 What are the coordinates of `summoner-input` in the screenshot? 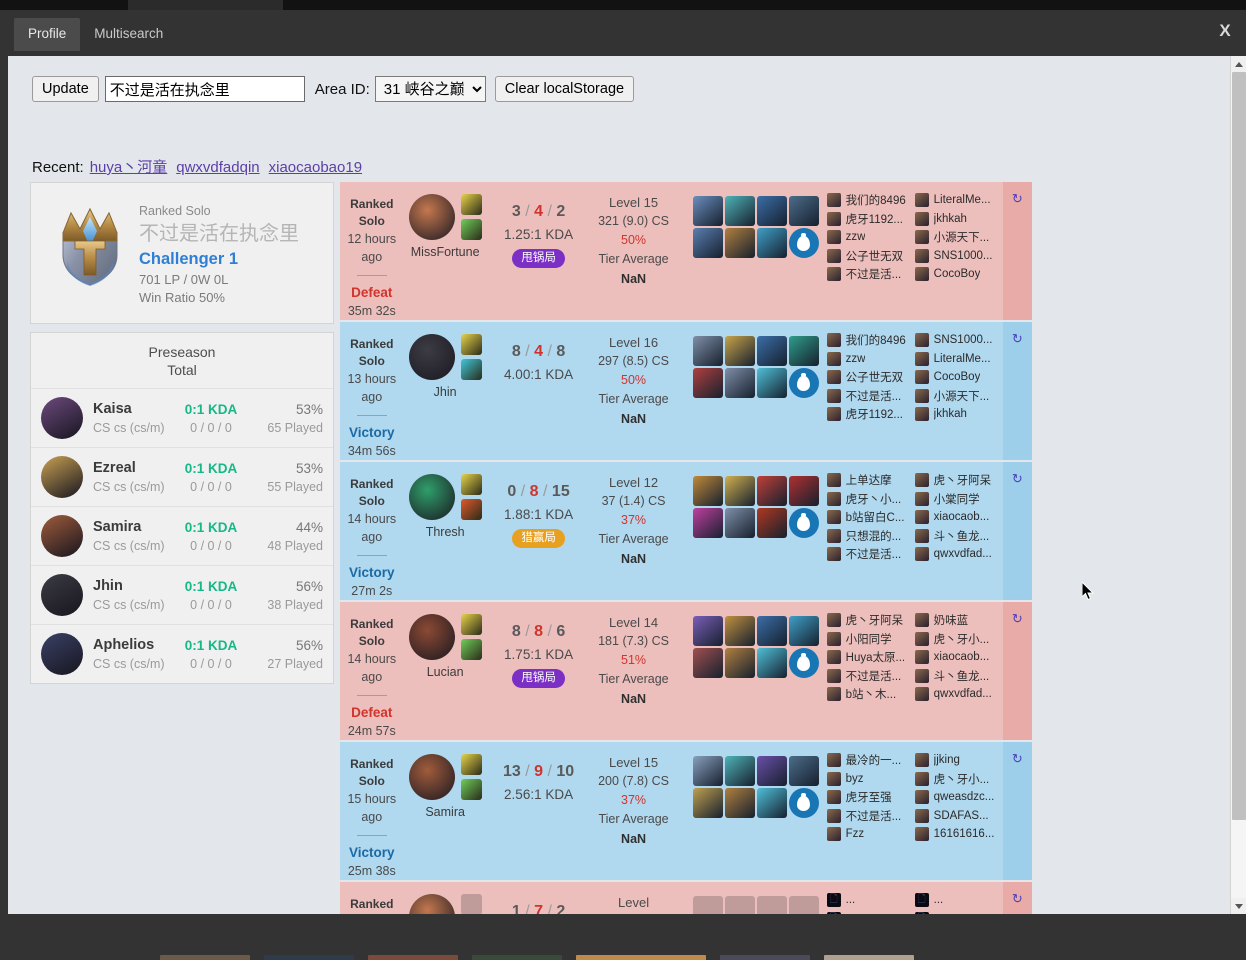 It's located at (204, 89).